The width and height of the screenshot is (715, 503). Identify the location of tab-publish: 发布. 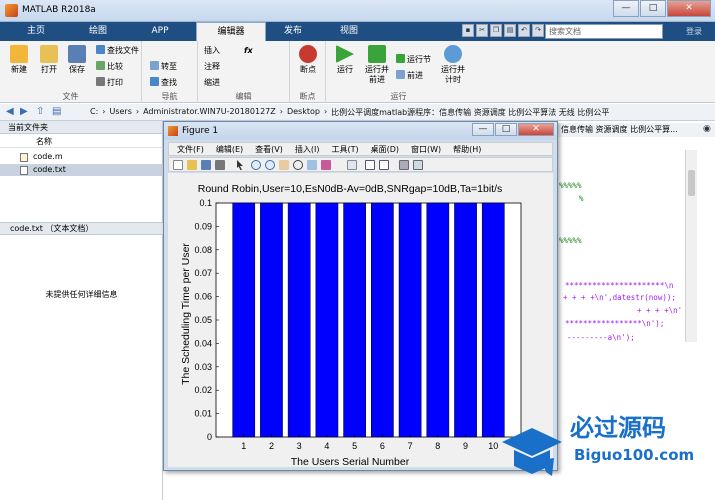
(293, 31).